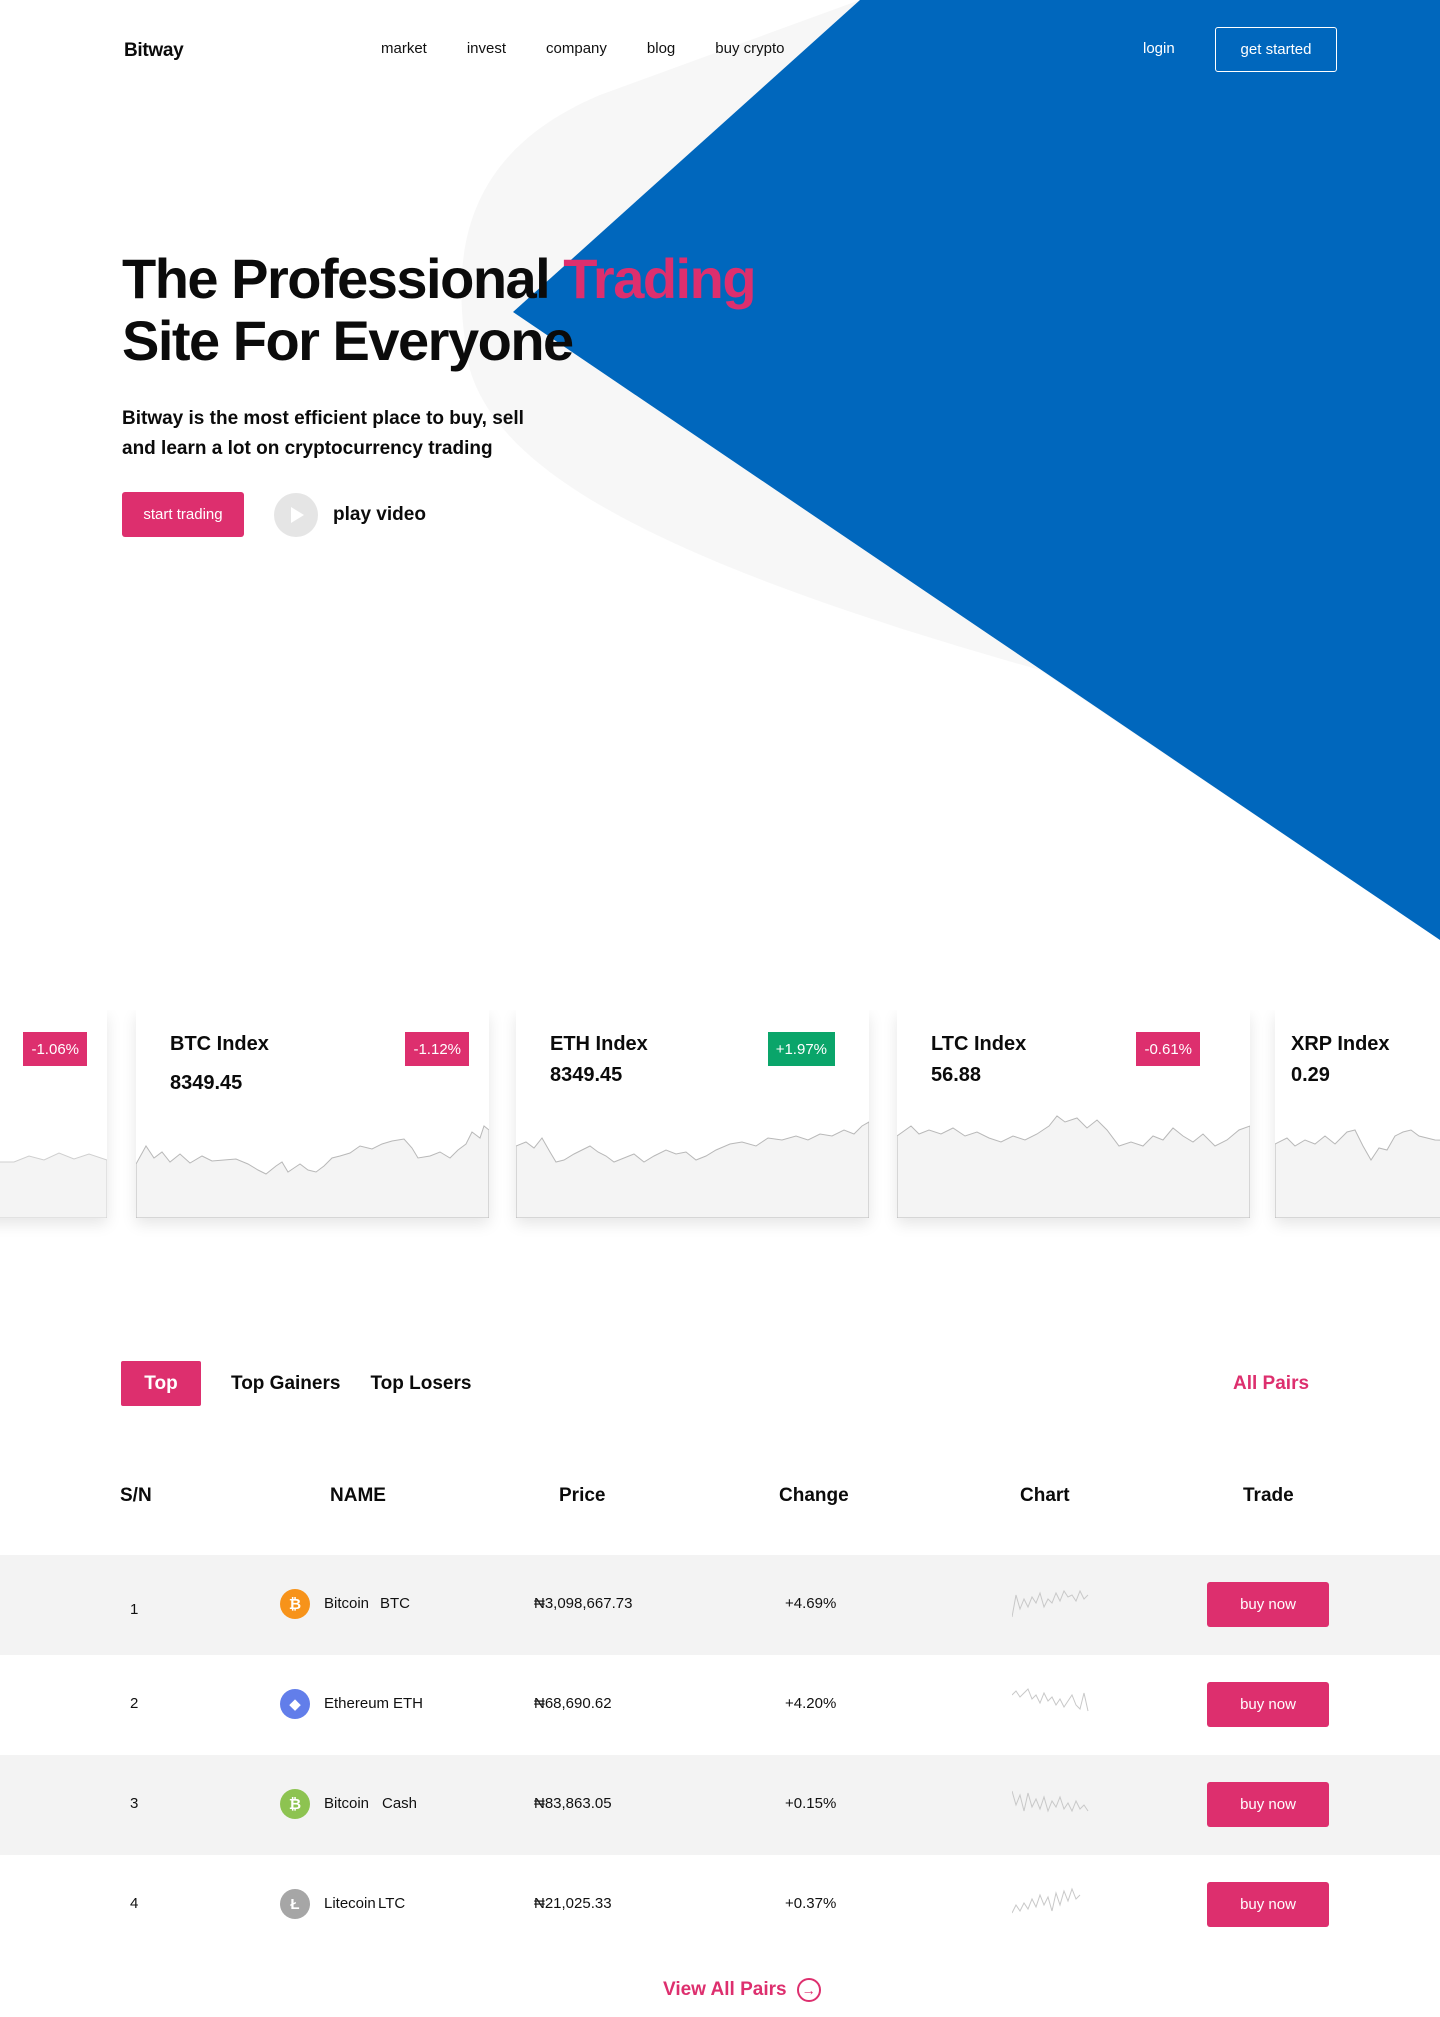 The width and height of the screenshot is (1440, 2017). What do you see at coordinates (1073, 1114) in the screenshot?
I see `index-card-ltc: LTC Index 56.88 -0.61%` at bounding box center [1073, 1114].